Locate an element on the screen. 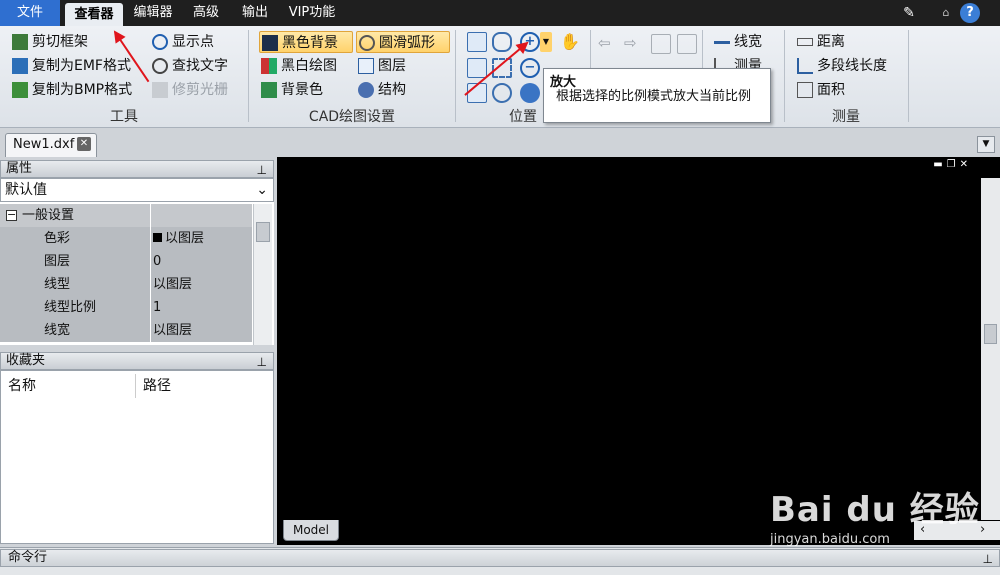 The height and width of the screenshot is (575, 1000). watermark-logo: Bai du 经验 jingyan.baidu.com is located at coordinates (880, 517).